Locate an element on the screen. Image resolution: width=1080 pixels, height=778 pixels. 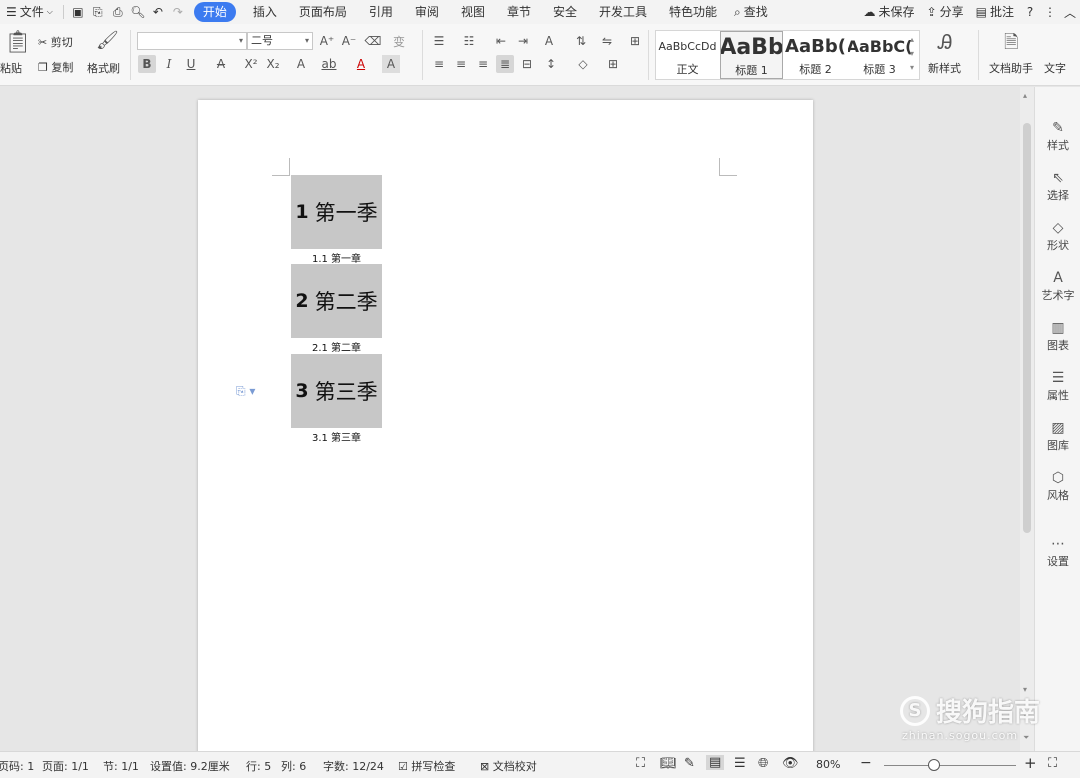
status-setting: 设置值: 9.2厘米 is located at coordinates (190, 766).